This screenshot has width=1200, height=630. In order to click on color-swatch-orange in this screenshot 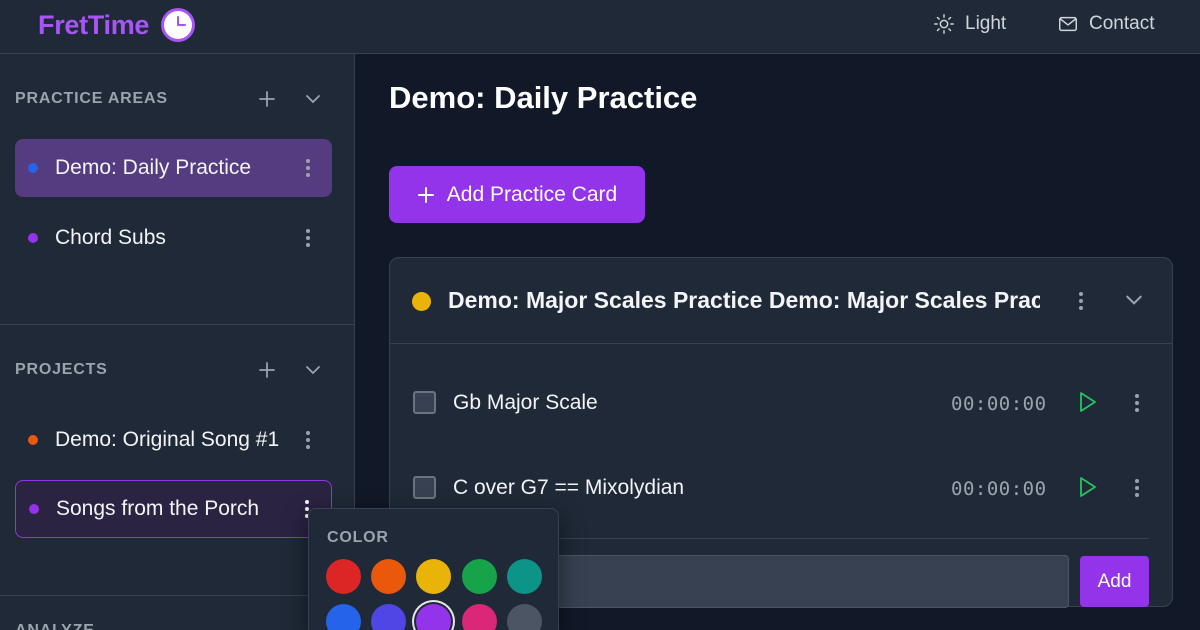, I will do `click(388, 576)`.